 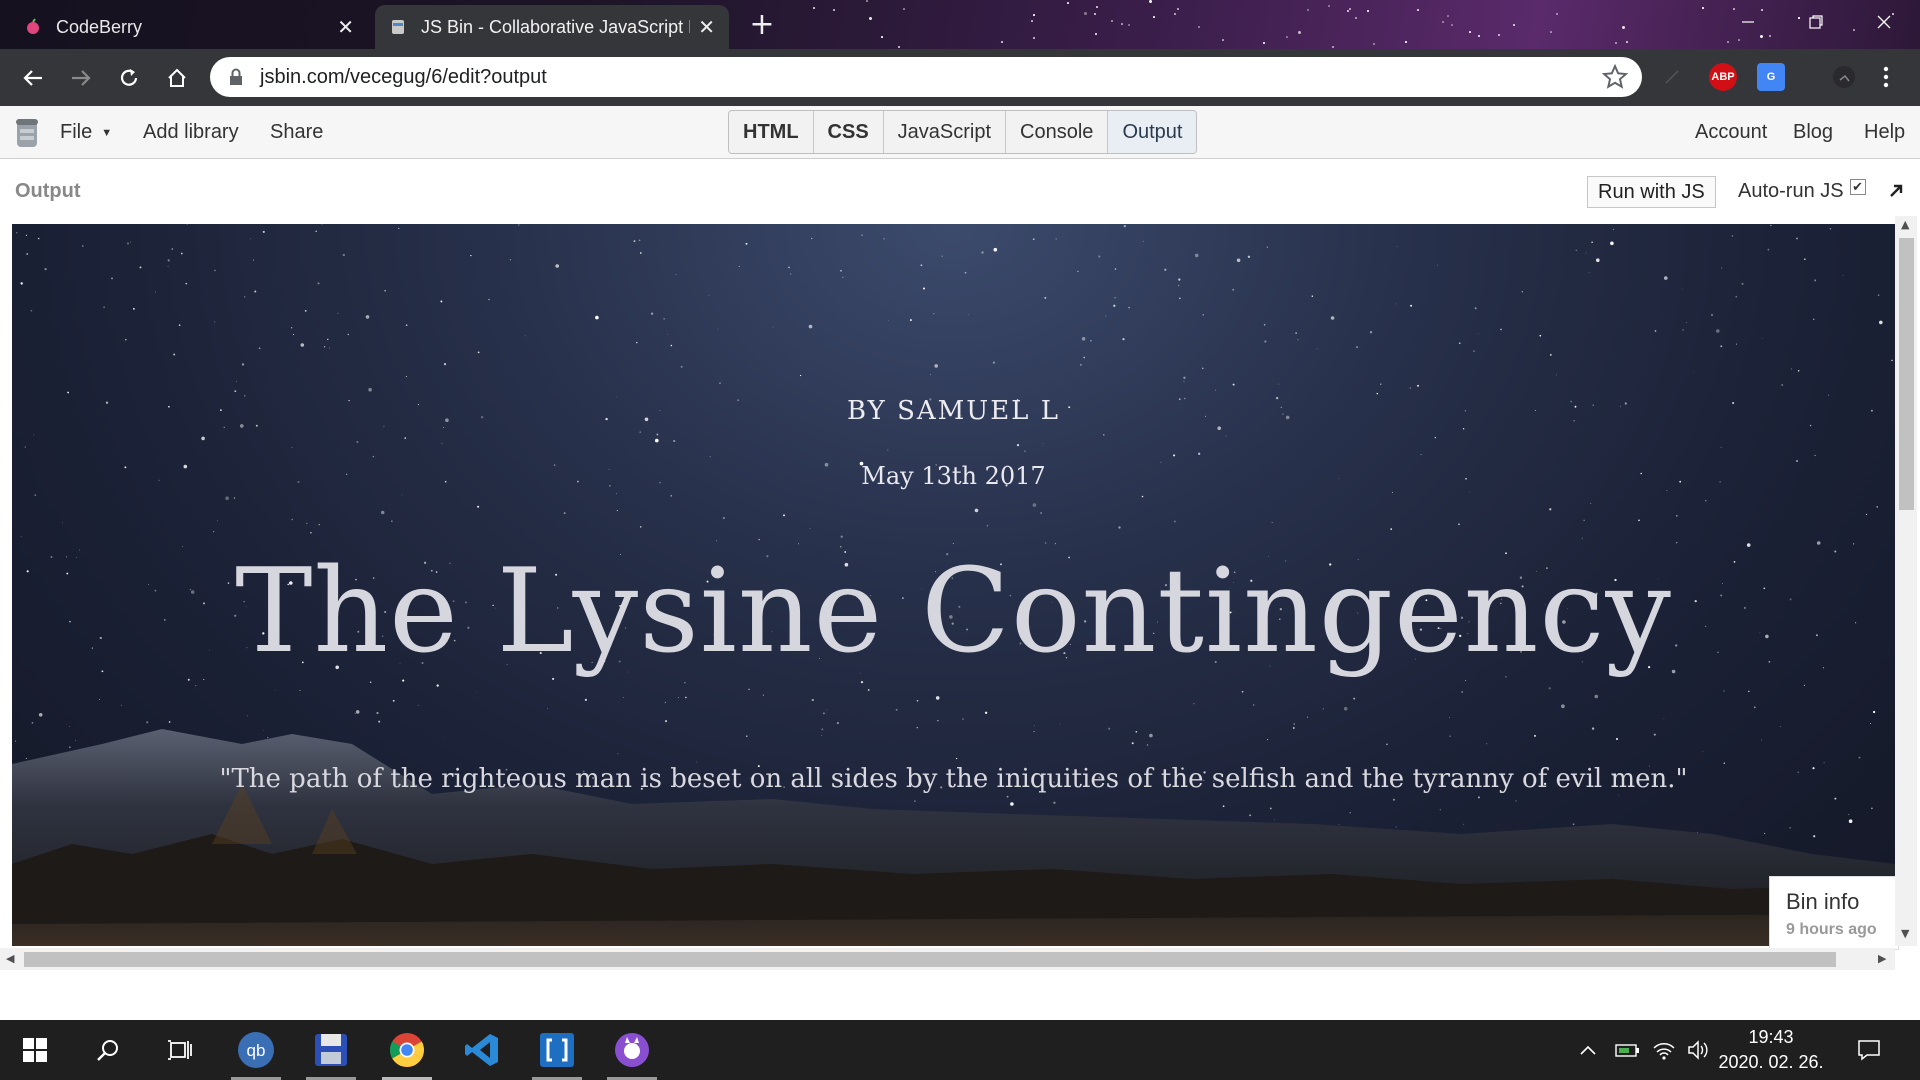 I want to click on run-with-js-button: Run with JS, so click(x=1651, y=192).